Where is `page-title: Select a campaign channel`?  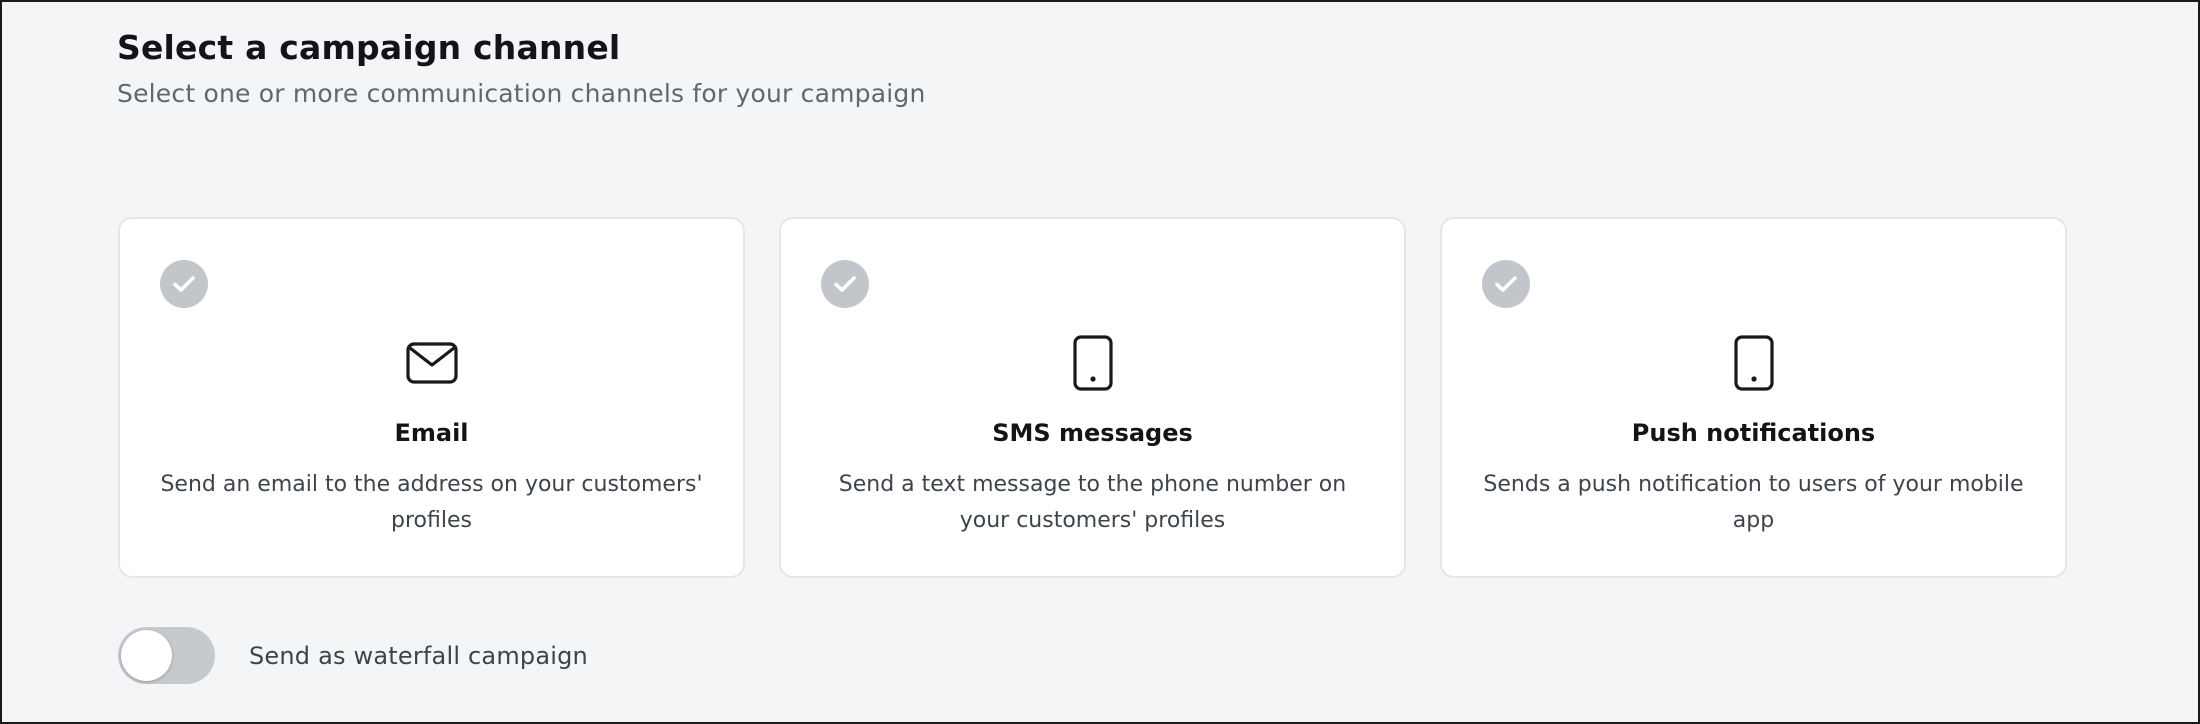
page-title: Select a campaign channel is located at coordinates (369, 47).